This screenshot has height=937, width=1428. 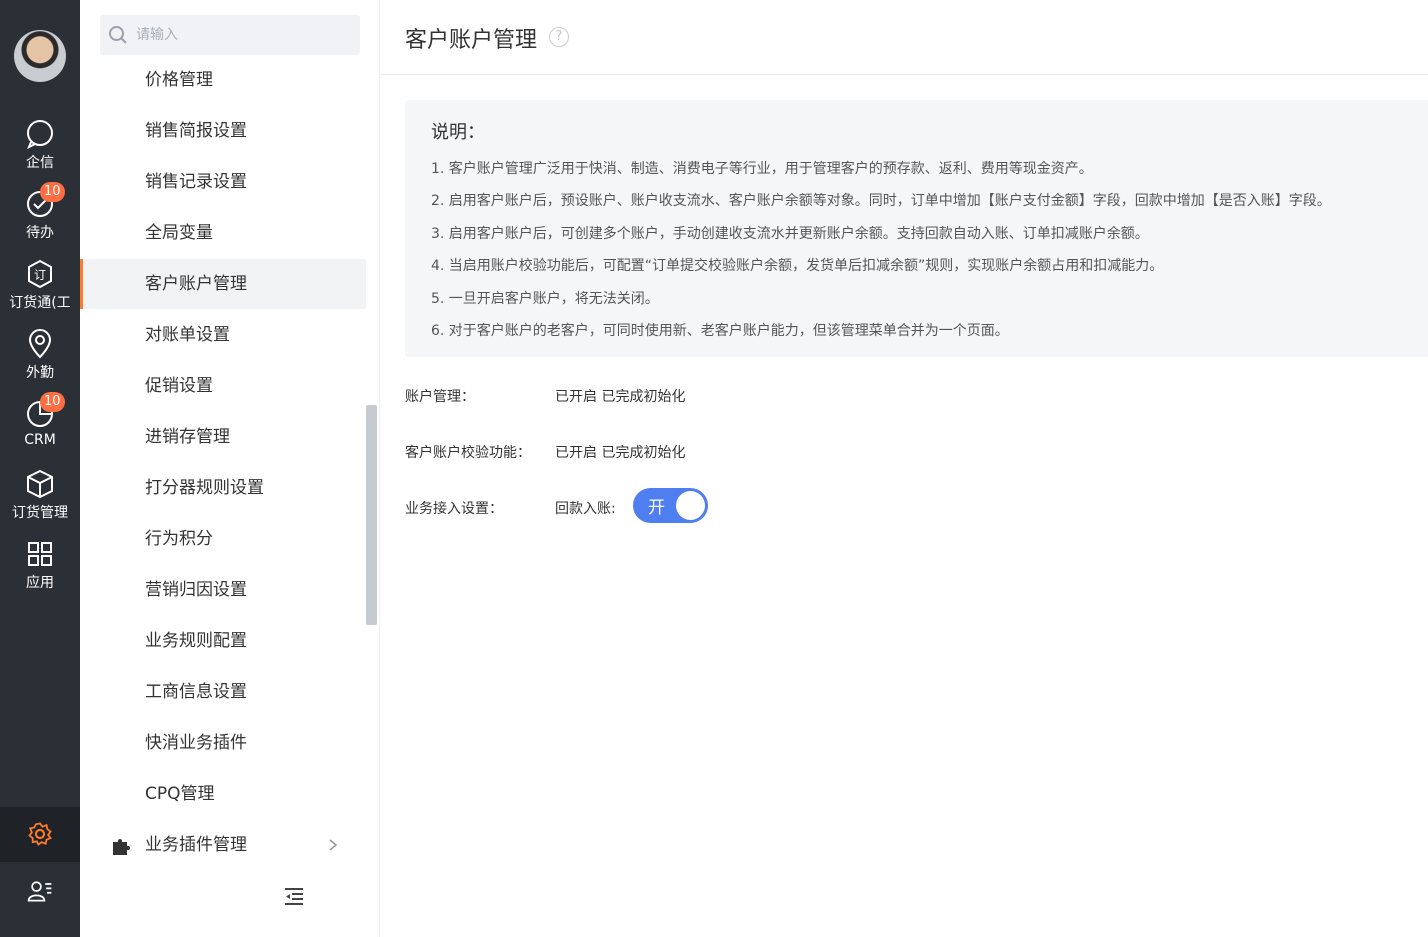 I want to click on menu-item: 全局变量, so click(x=223, y=233).